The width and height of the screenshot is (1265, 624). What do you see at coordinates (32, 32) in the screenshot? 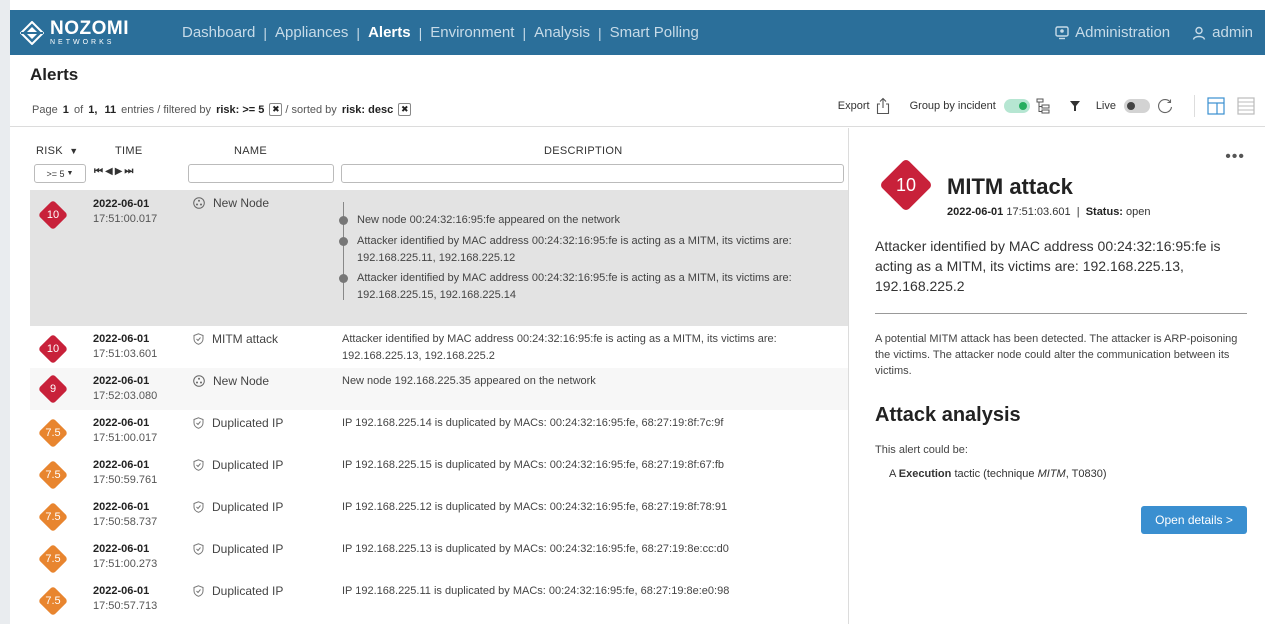
I see `nozomi-logo-icon` at bounding box center [32, 32].